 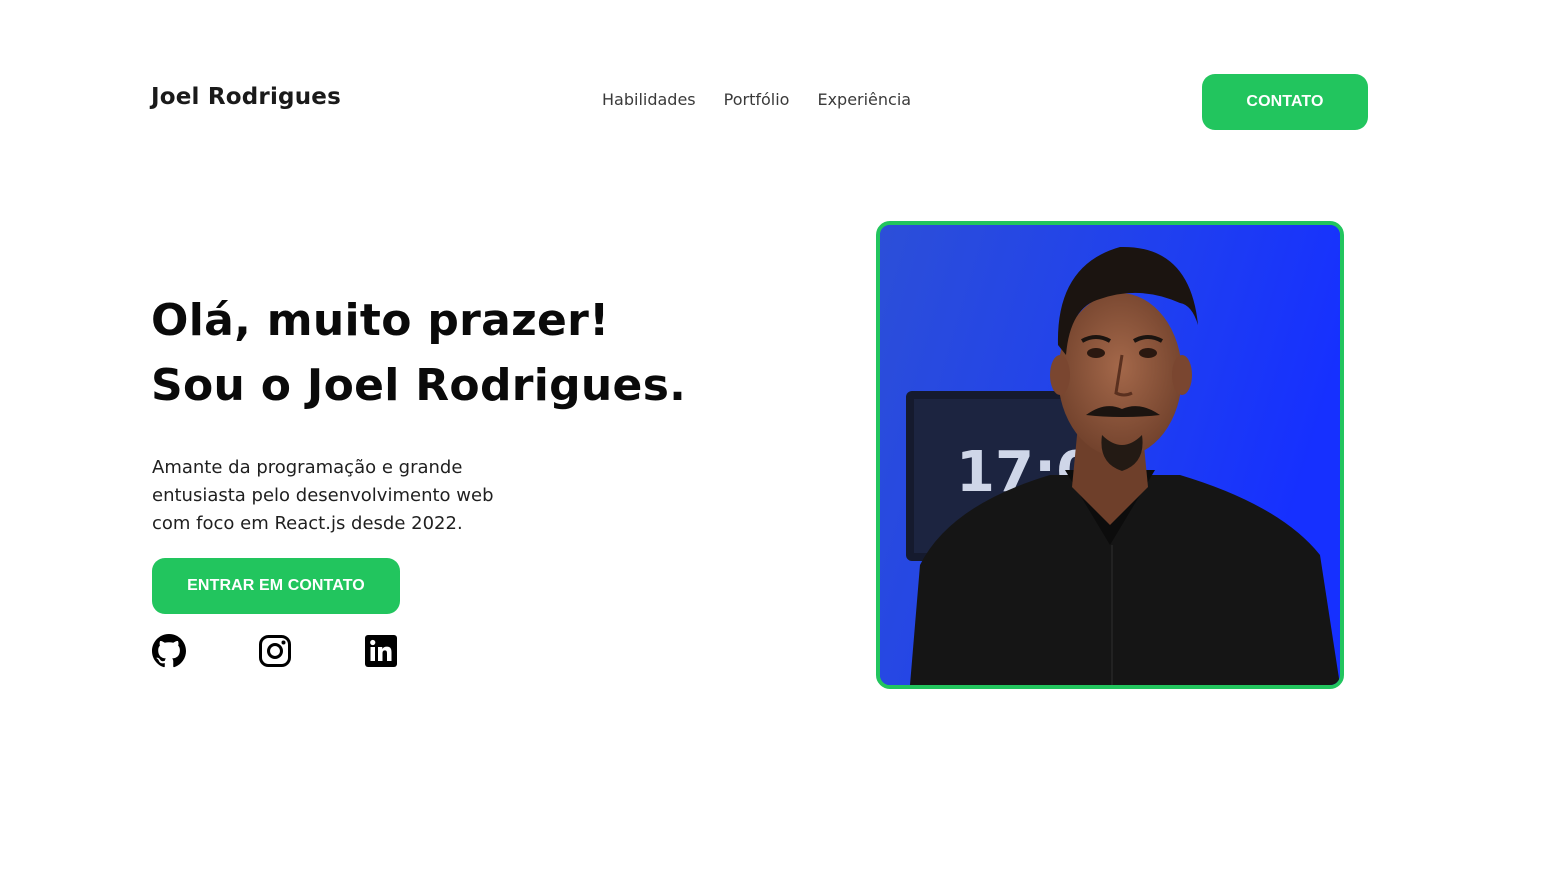 I want to click on hero-title-line-2: Sou o Joel Rodrigues., so click(x=419, y=385).